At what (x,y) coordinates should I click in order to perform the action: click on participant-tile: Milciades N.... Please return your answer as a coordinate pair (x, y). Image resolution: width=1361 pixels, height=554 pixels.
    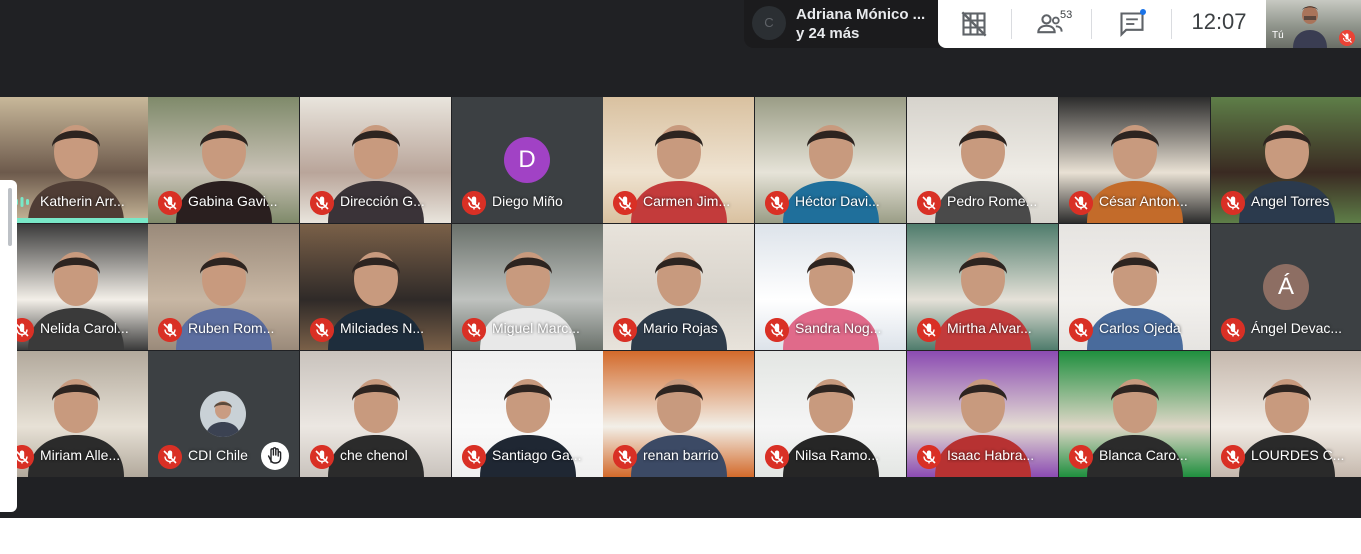
    Looking at the image, I should click on (375, 287).